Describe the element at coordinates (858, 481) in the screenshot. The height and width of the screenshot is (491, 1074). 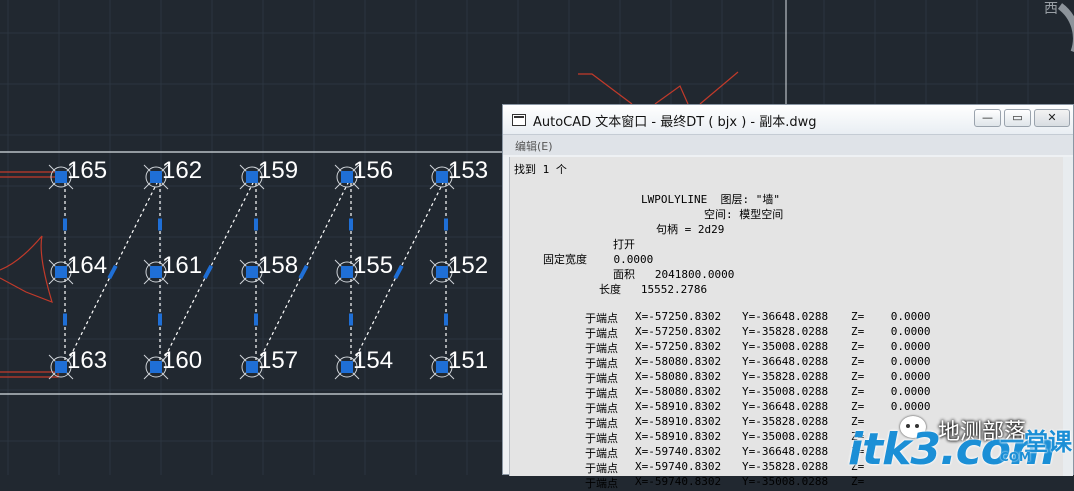
I see `vertex-z: Z=` at that location.